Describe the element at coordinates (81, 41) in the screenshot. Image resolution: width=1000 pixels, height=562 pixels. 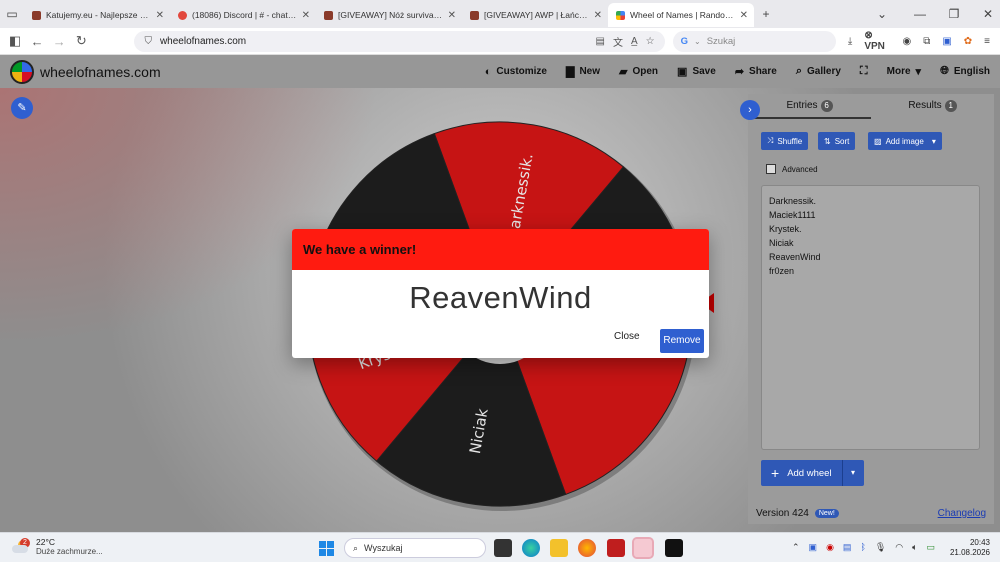
I see `reload-icon: ↻` at that location.